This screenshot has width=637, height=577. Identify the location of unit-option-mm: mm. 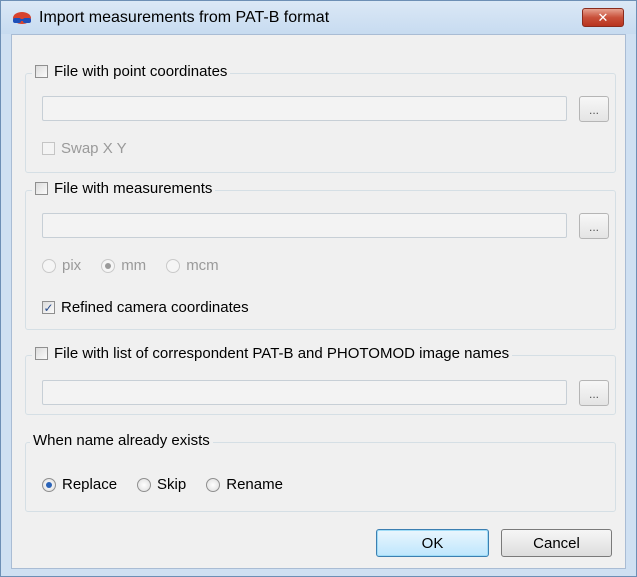
(123, 265).